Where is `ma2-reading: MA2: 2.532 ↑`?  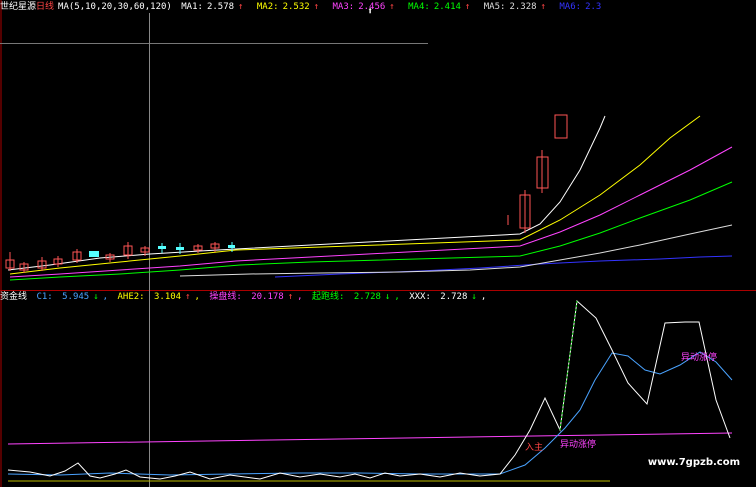
ma2-reading: MA2: 2.532 ↑ is located at coordinates (288, 7).